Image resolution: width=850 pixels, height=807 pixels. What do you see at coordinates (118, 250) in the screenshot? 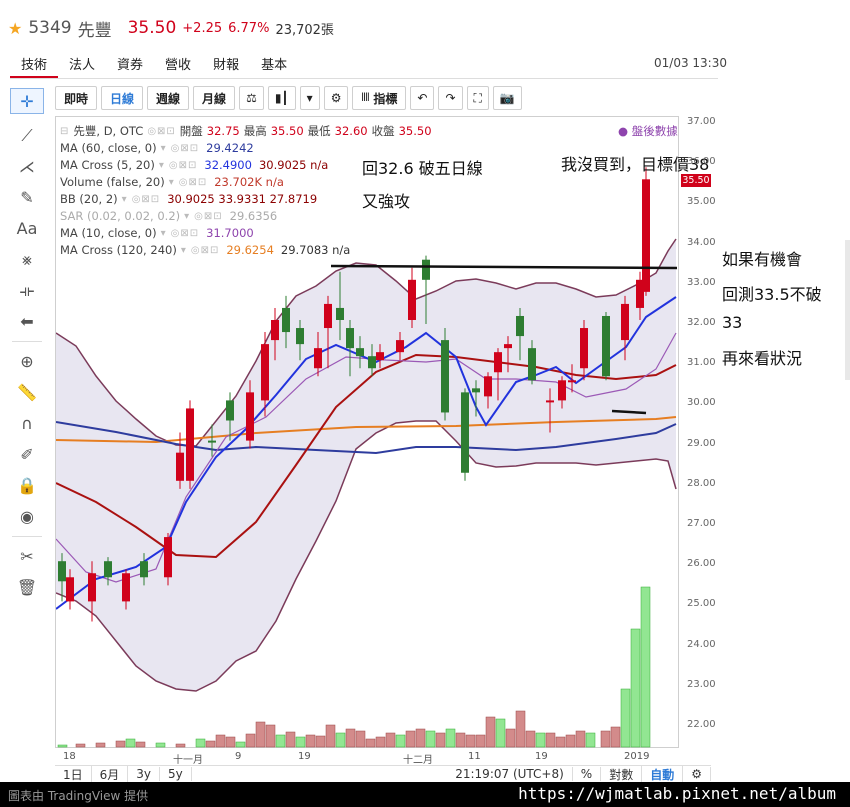
I see `indicator-name: MA Cross (120, 240)` at bounding box center [118, 250].